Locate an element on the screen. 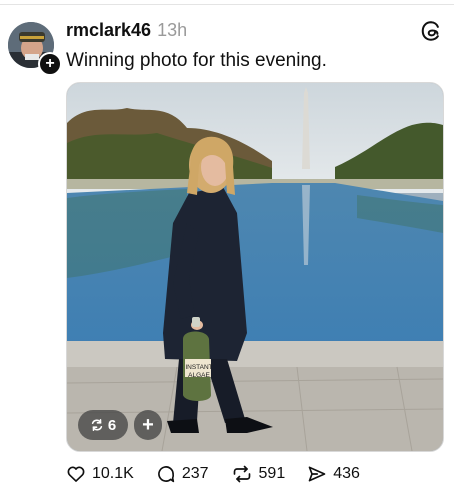 This screenshot has height=500, width=454. username: rmclark46 is located at coordinates (108, 30).